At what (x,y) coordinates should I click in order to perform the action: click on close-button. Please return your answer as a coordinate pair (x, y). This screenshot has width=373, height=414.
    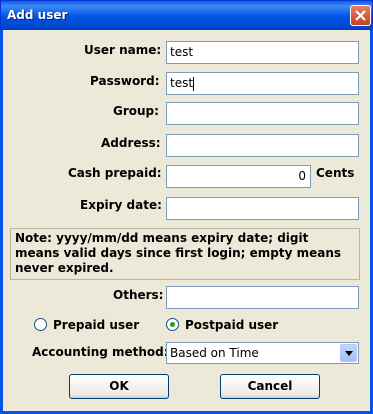
    Looking at the image, I should click on (360, 15).